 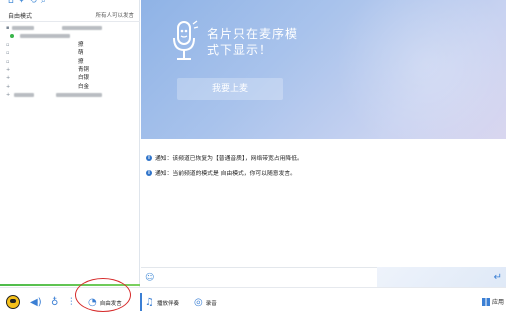 I want to click on notice-text: 通知：该频道已恢复为【普通音质】，网络带宽占用降低。, so click(x=229, y=159).